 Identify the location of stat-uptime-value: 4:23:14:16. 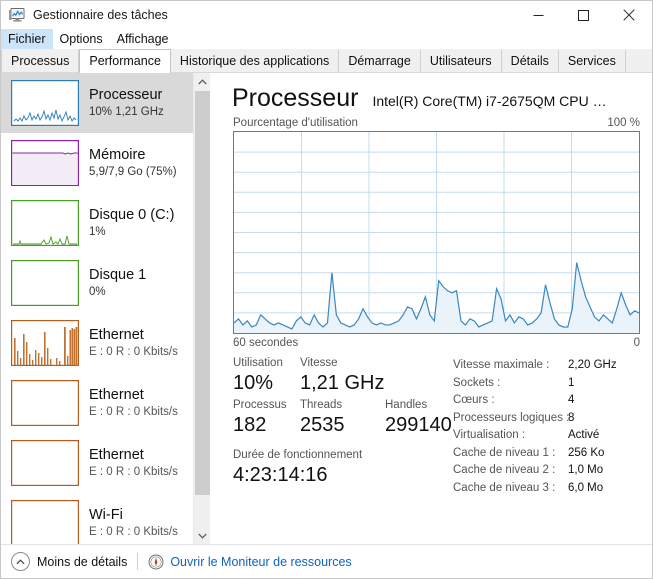
(280, 475).